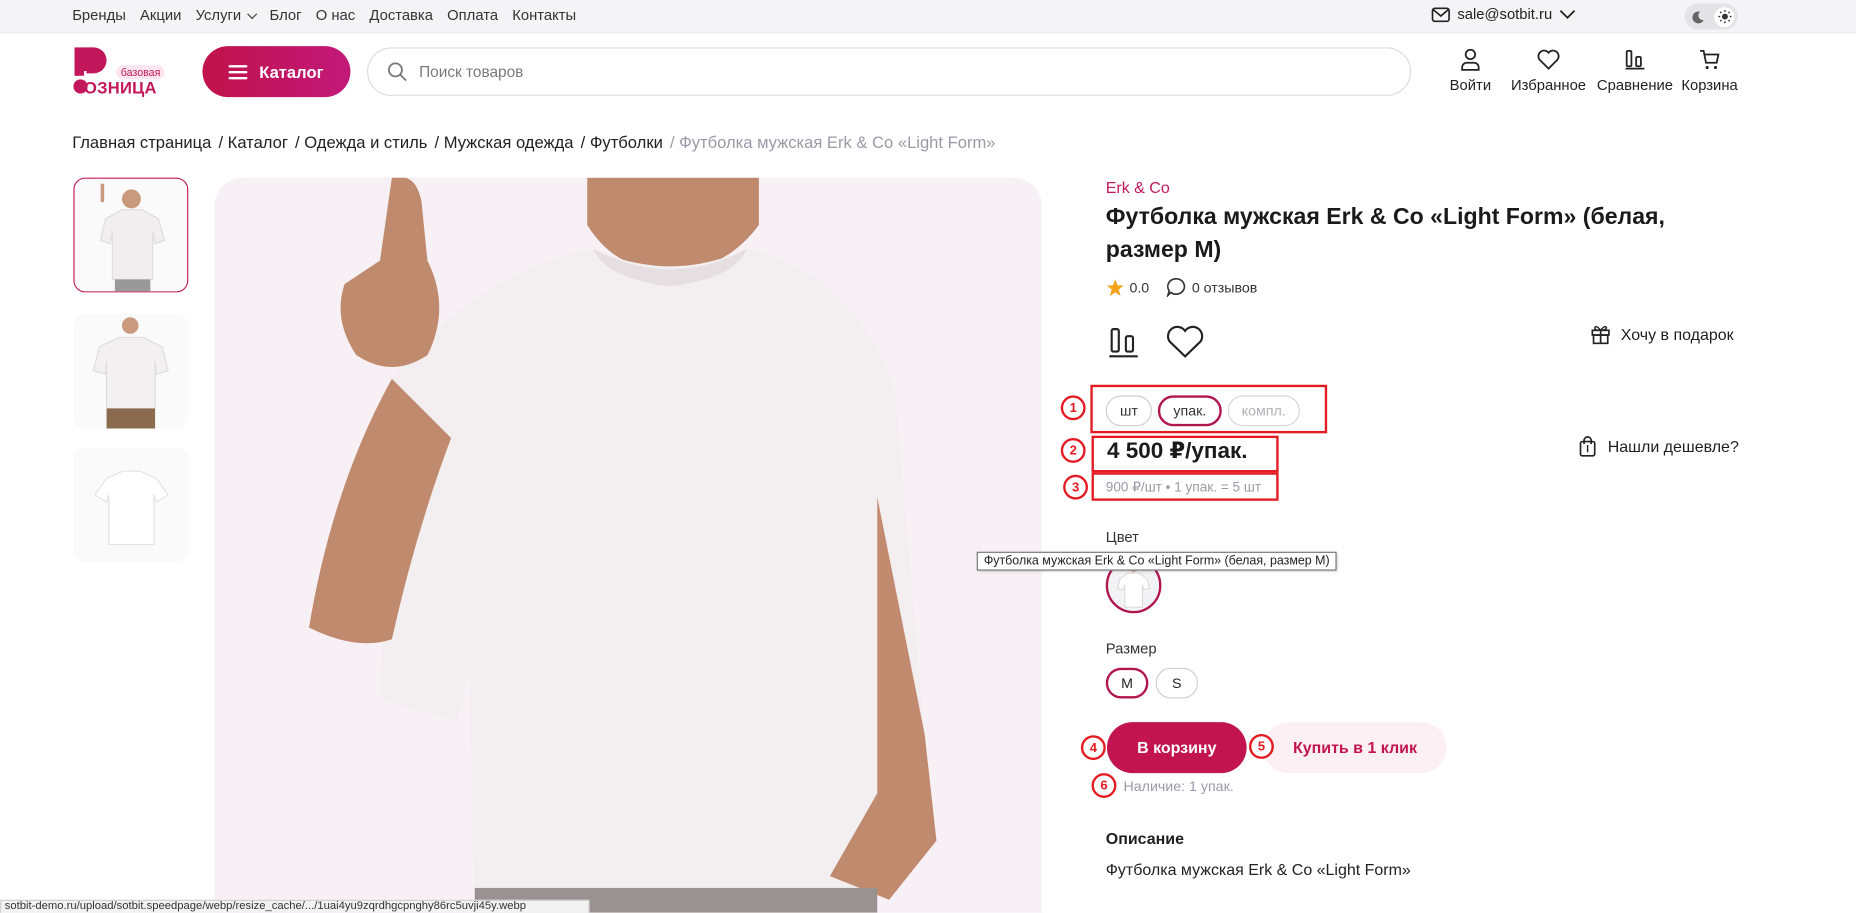  Describe the element at coordinates (1724, 16) in the screenshot. I see `sun-icon` at that location.